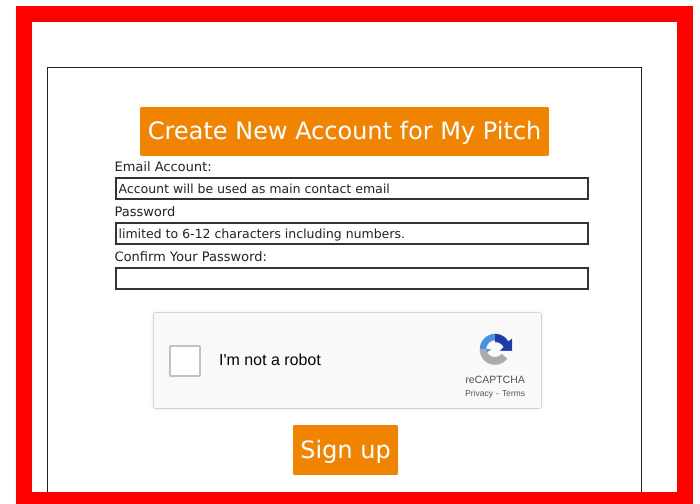 This screenshot has height=504, width=700. Describe the element at coordinates (163, 168) in the screenshot. I see `field-label: Email Account:` at that location.